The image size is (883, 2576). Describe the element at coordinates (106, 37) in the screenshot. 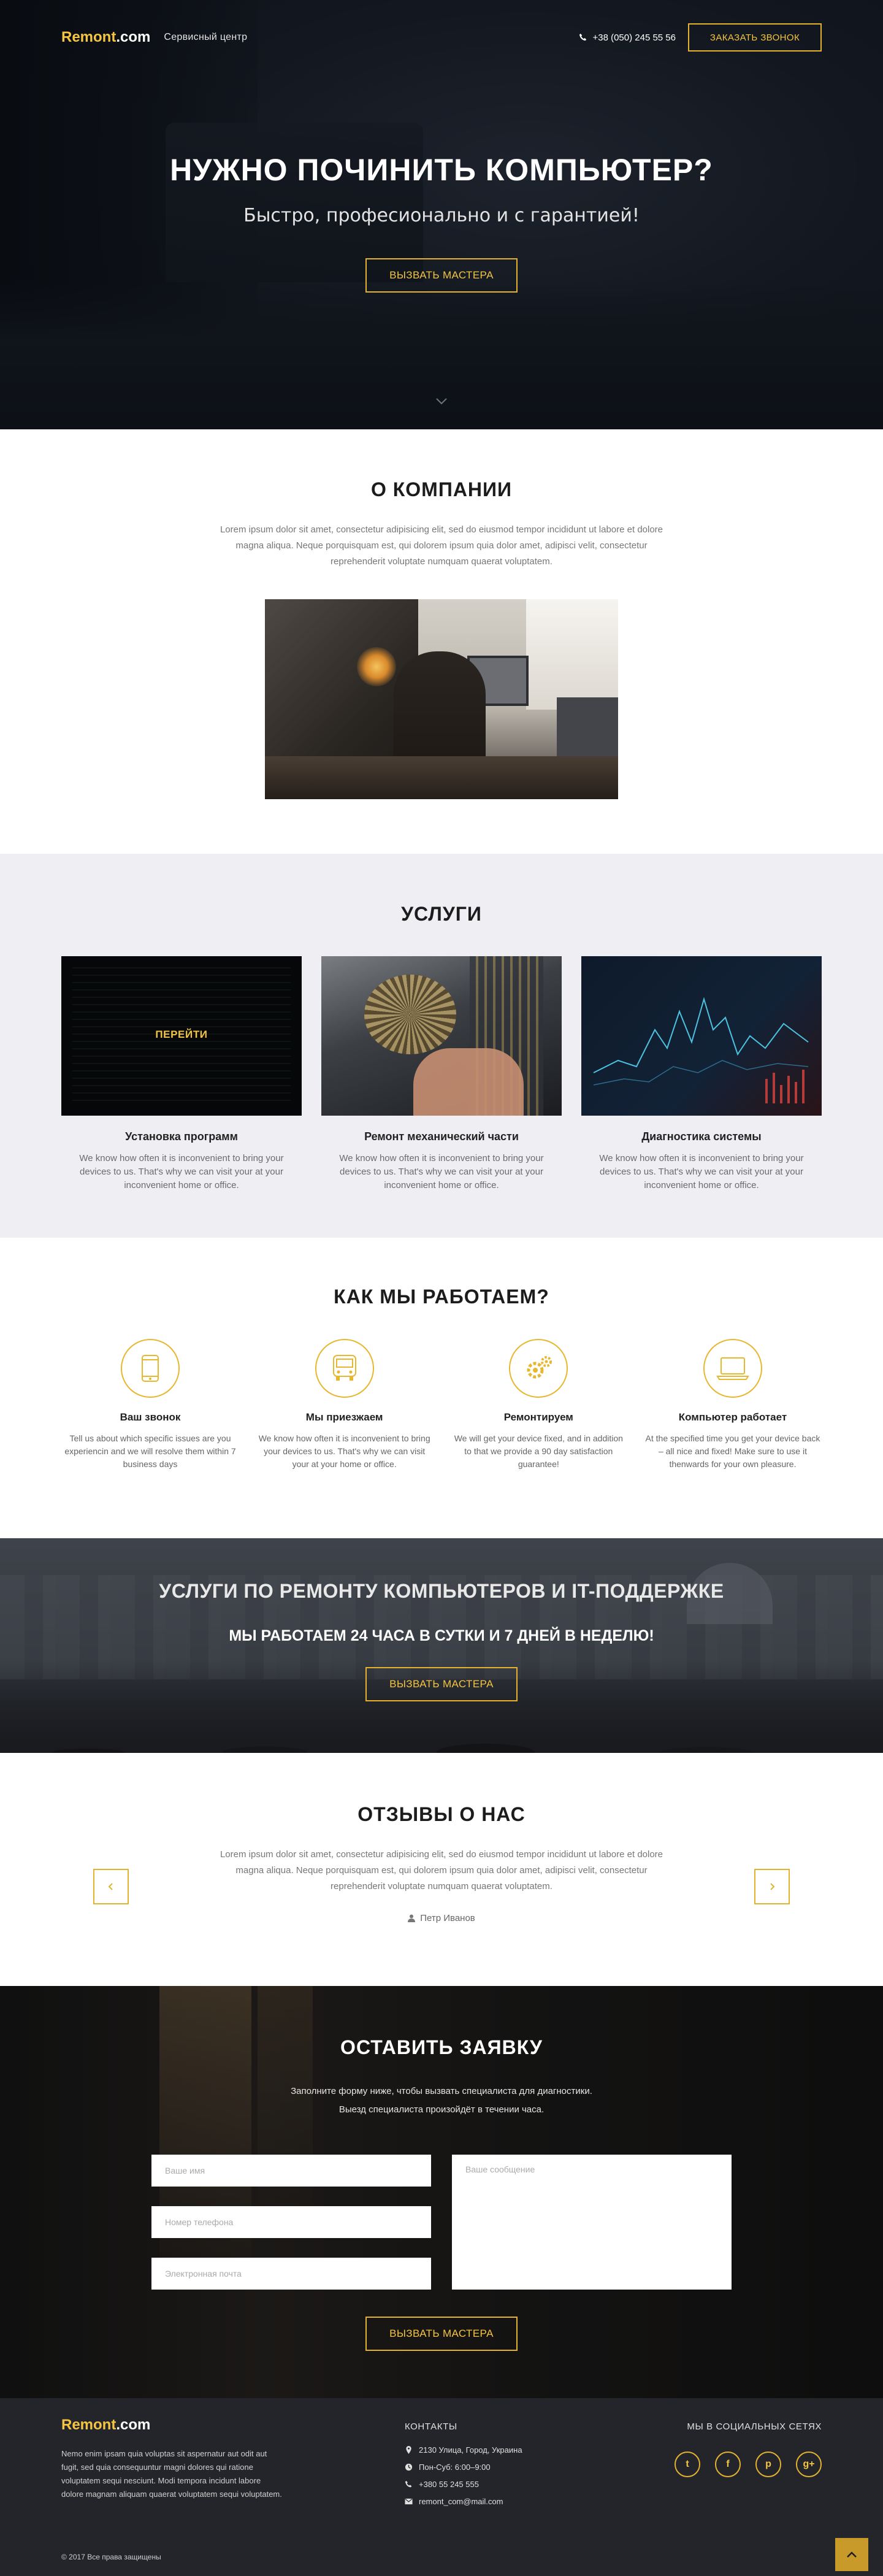

I see `site-logo: Remont.com` at that location.